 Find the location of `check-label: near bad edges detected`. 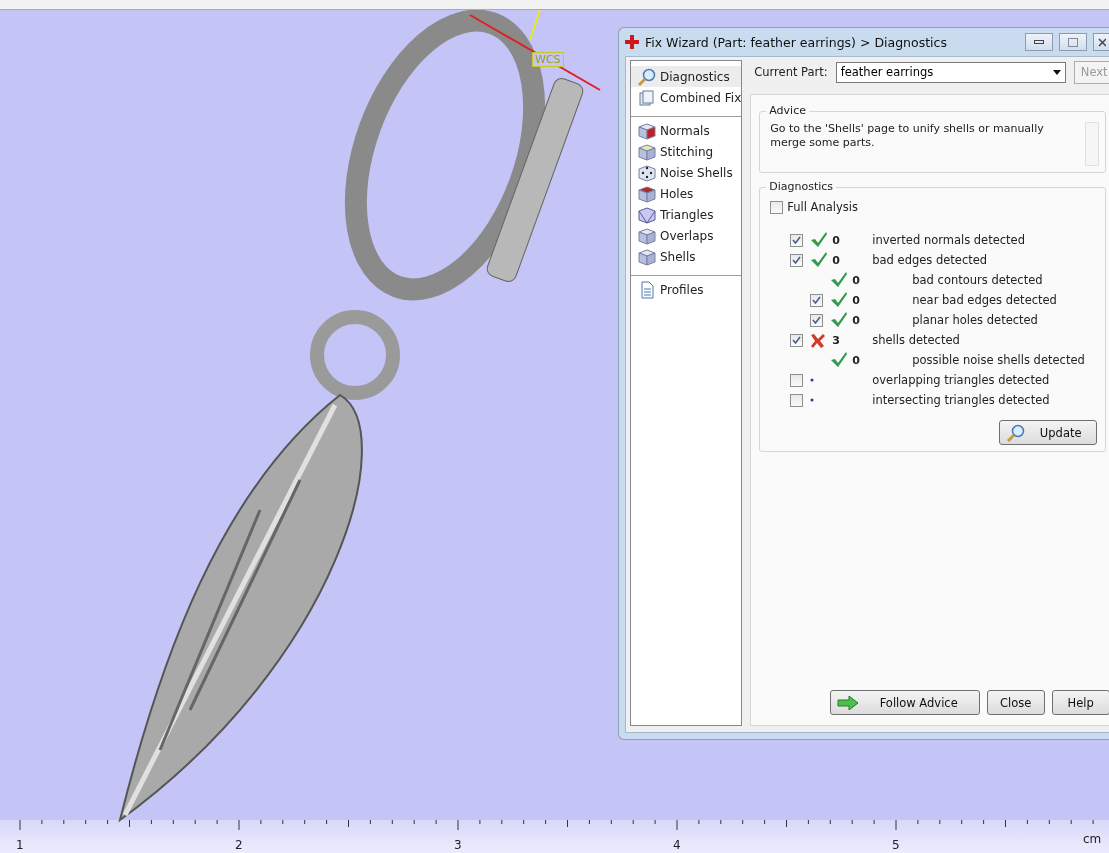

check-label: near bad edges detected is located at coordinates (984, 300).